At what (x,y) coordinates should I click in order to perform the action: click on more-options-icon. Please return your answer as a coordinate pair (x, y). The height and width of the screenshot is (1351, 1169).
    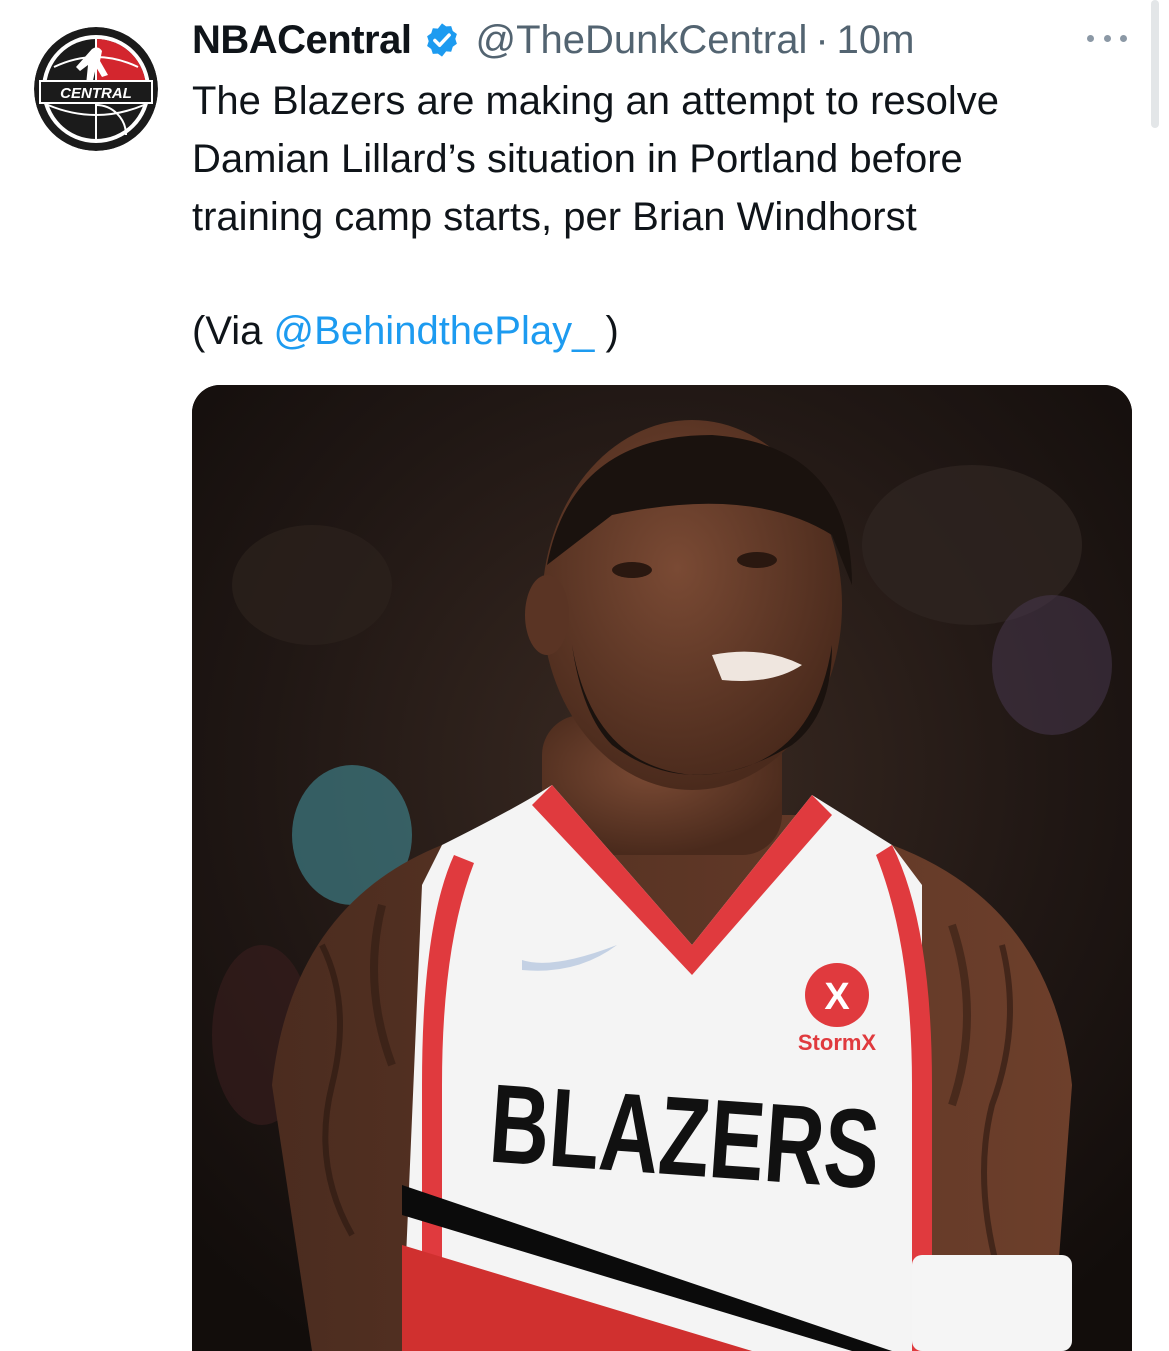
    Looking at the image, I should click on (1107, 38).